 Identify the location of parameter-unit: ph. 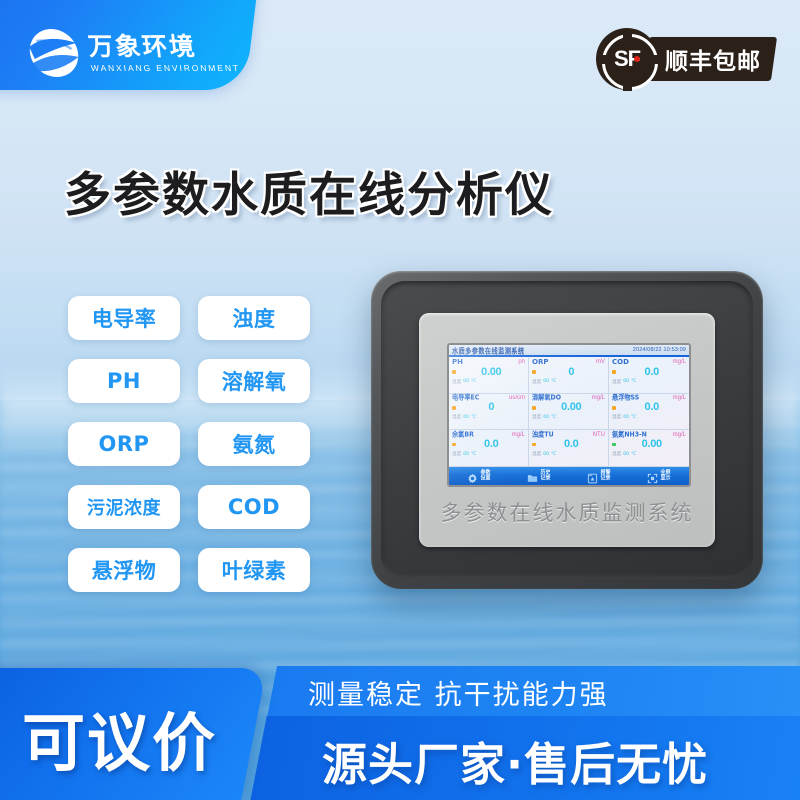
(521, 361).